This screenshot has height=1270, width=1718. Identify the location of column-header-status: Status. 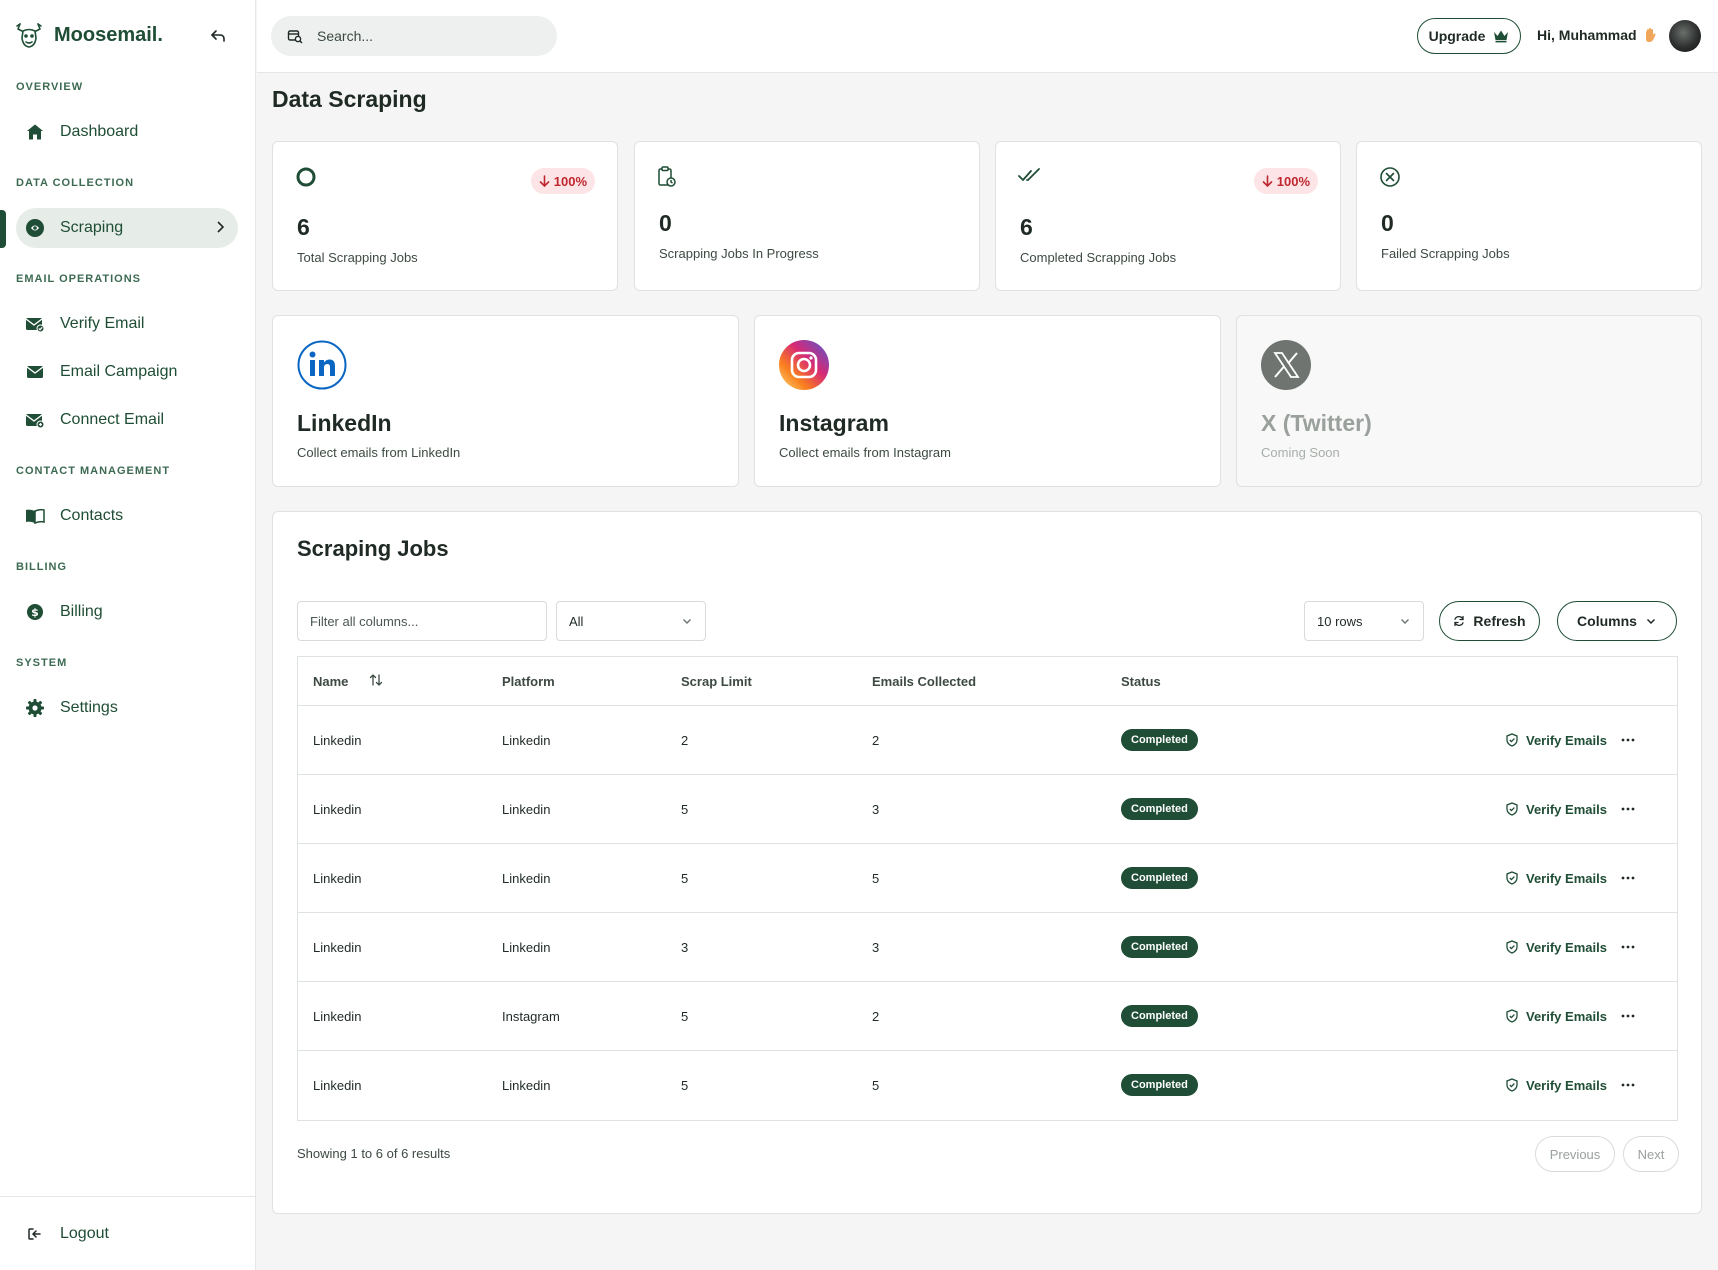
(1141, 681).